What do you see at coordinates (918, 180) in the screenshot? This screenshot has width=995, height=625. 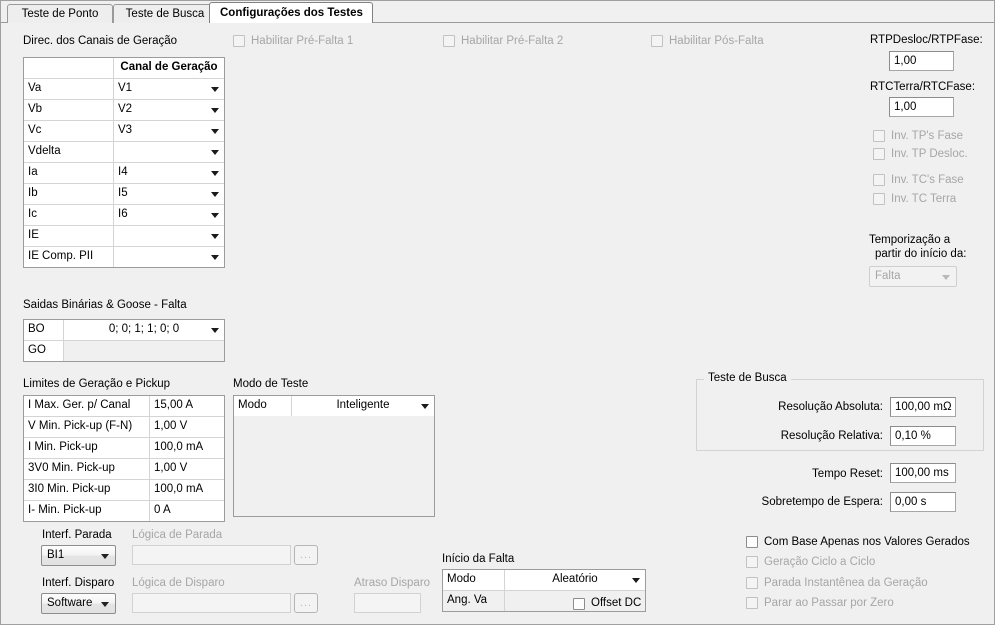 I see `checkbox-inv-tcs-fase: Inv. TC's Fase` at bounding box center [918, 180].